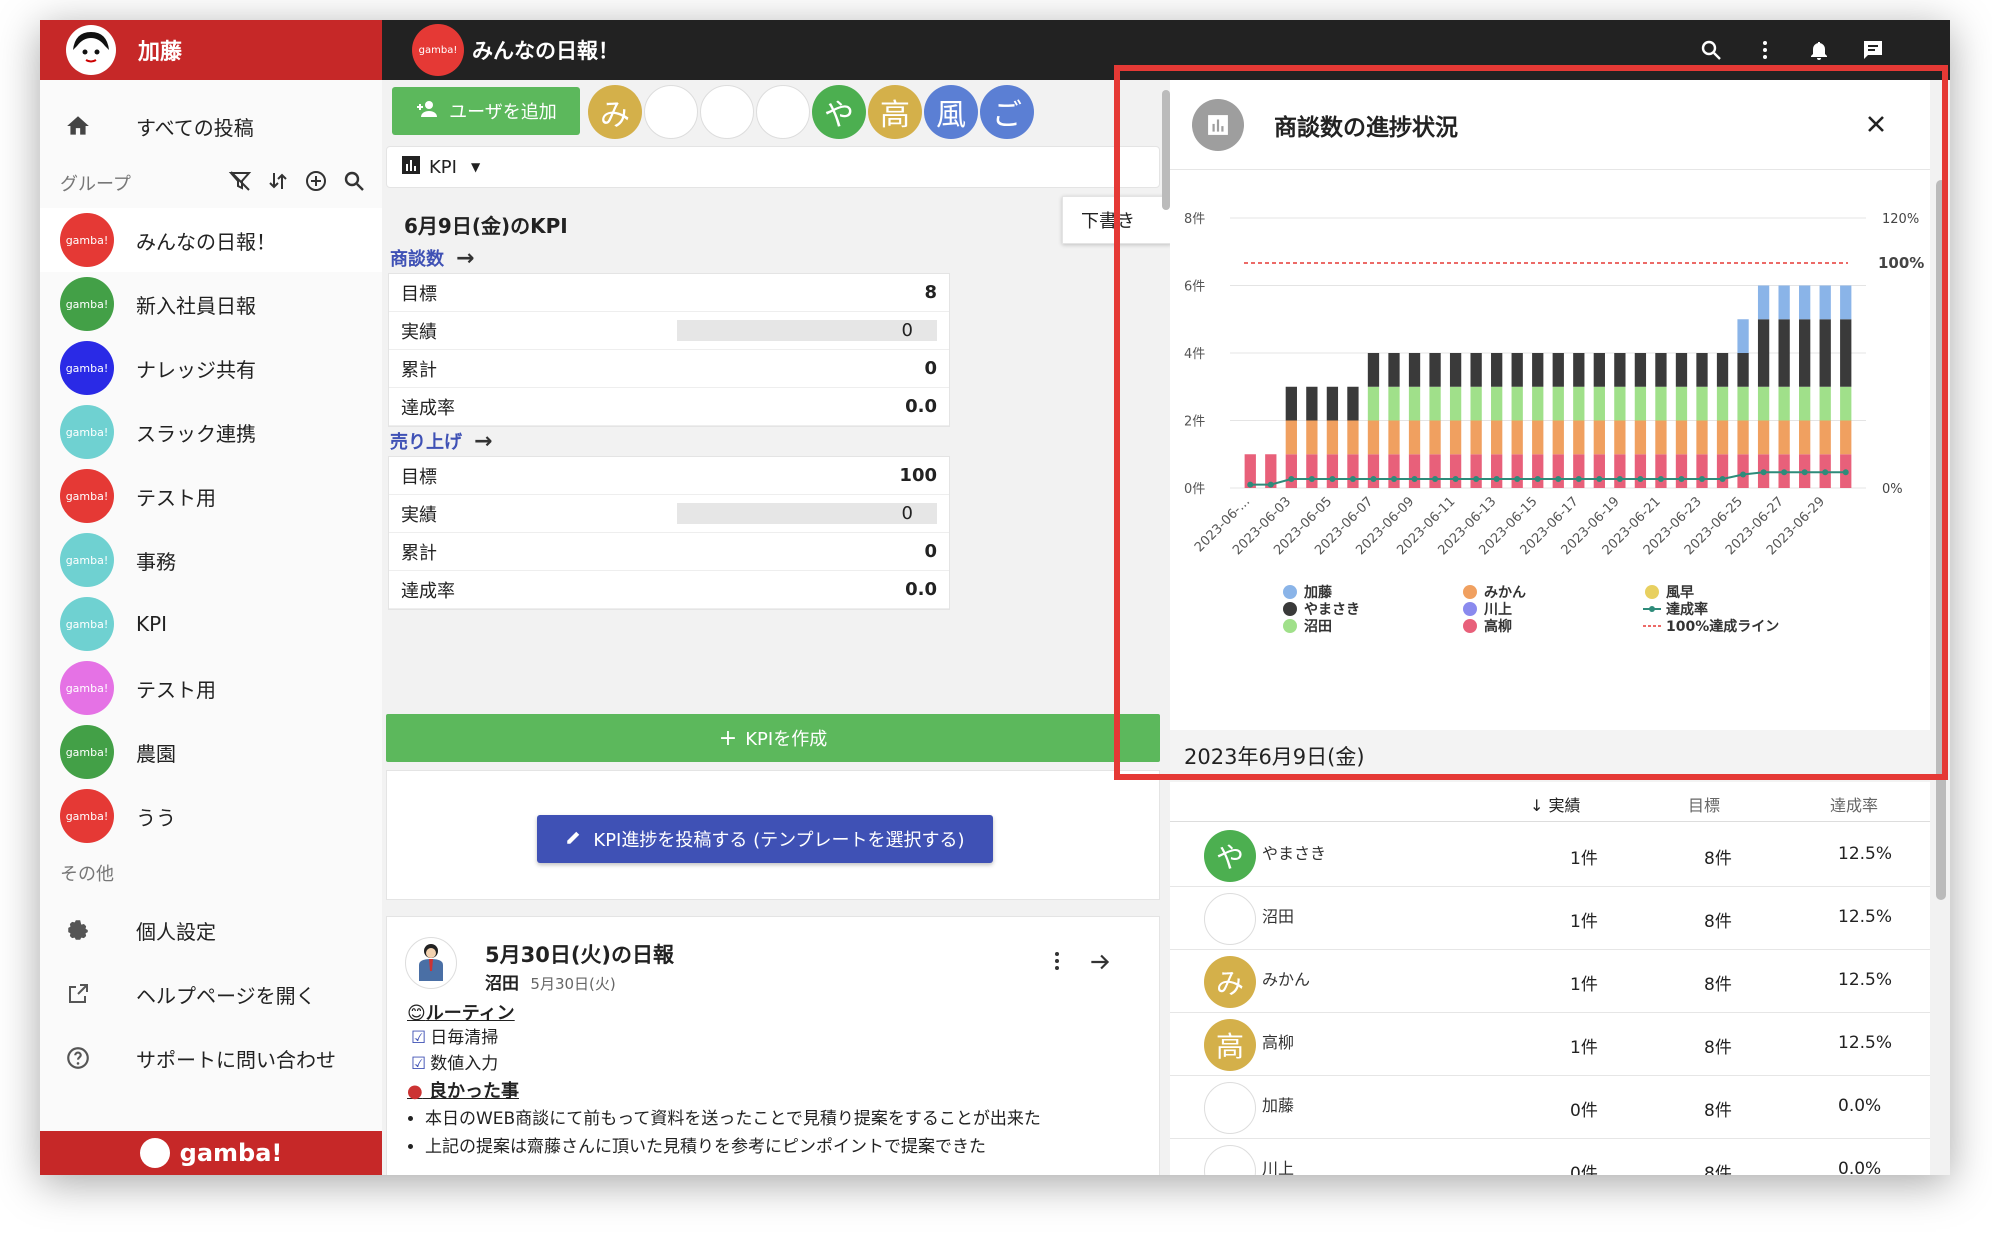  Describe the element at coordinates (415, 1091) in the screenshot. I see `ladybug-icon: ●` at that location.